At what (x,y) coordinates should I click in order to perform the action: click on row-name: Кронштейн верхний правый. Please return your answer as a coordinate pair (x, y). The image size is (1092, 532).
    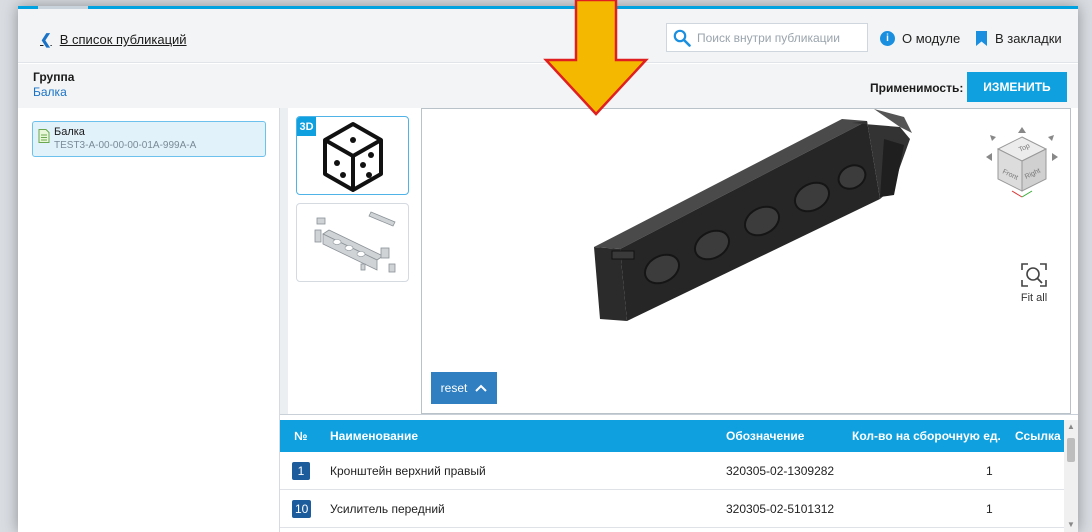
    Looking at the image, I should click on (408, 471).